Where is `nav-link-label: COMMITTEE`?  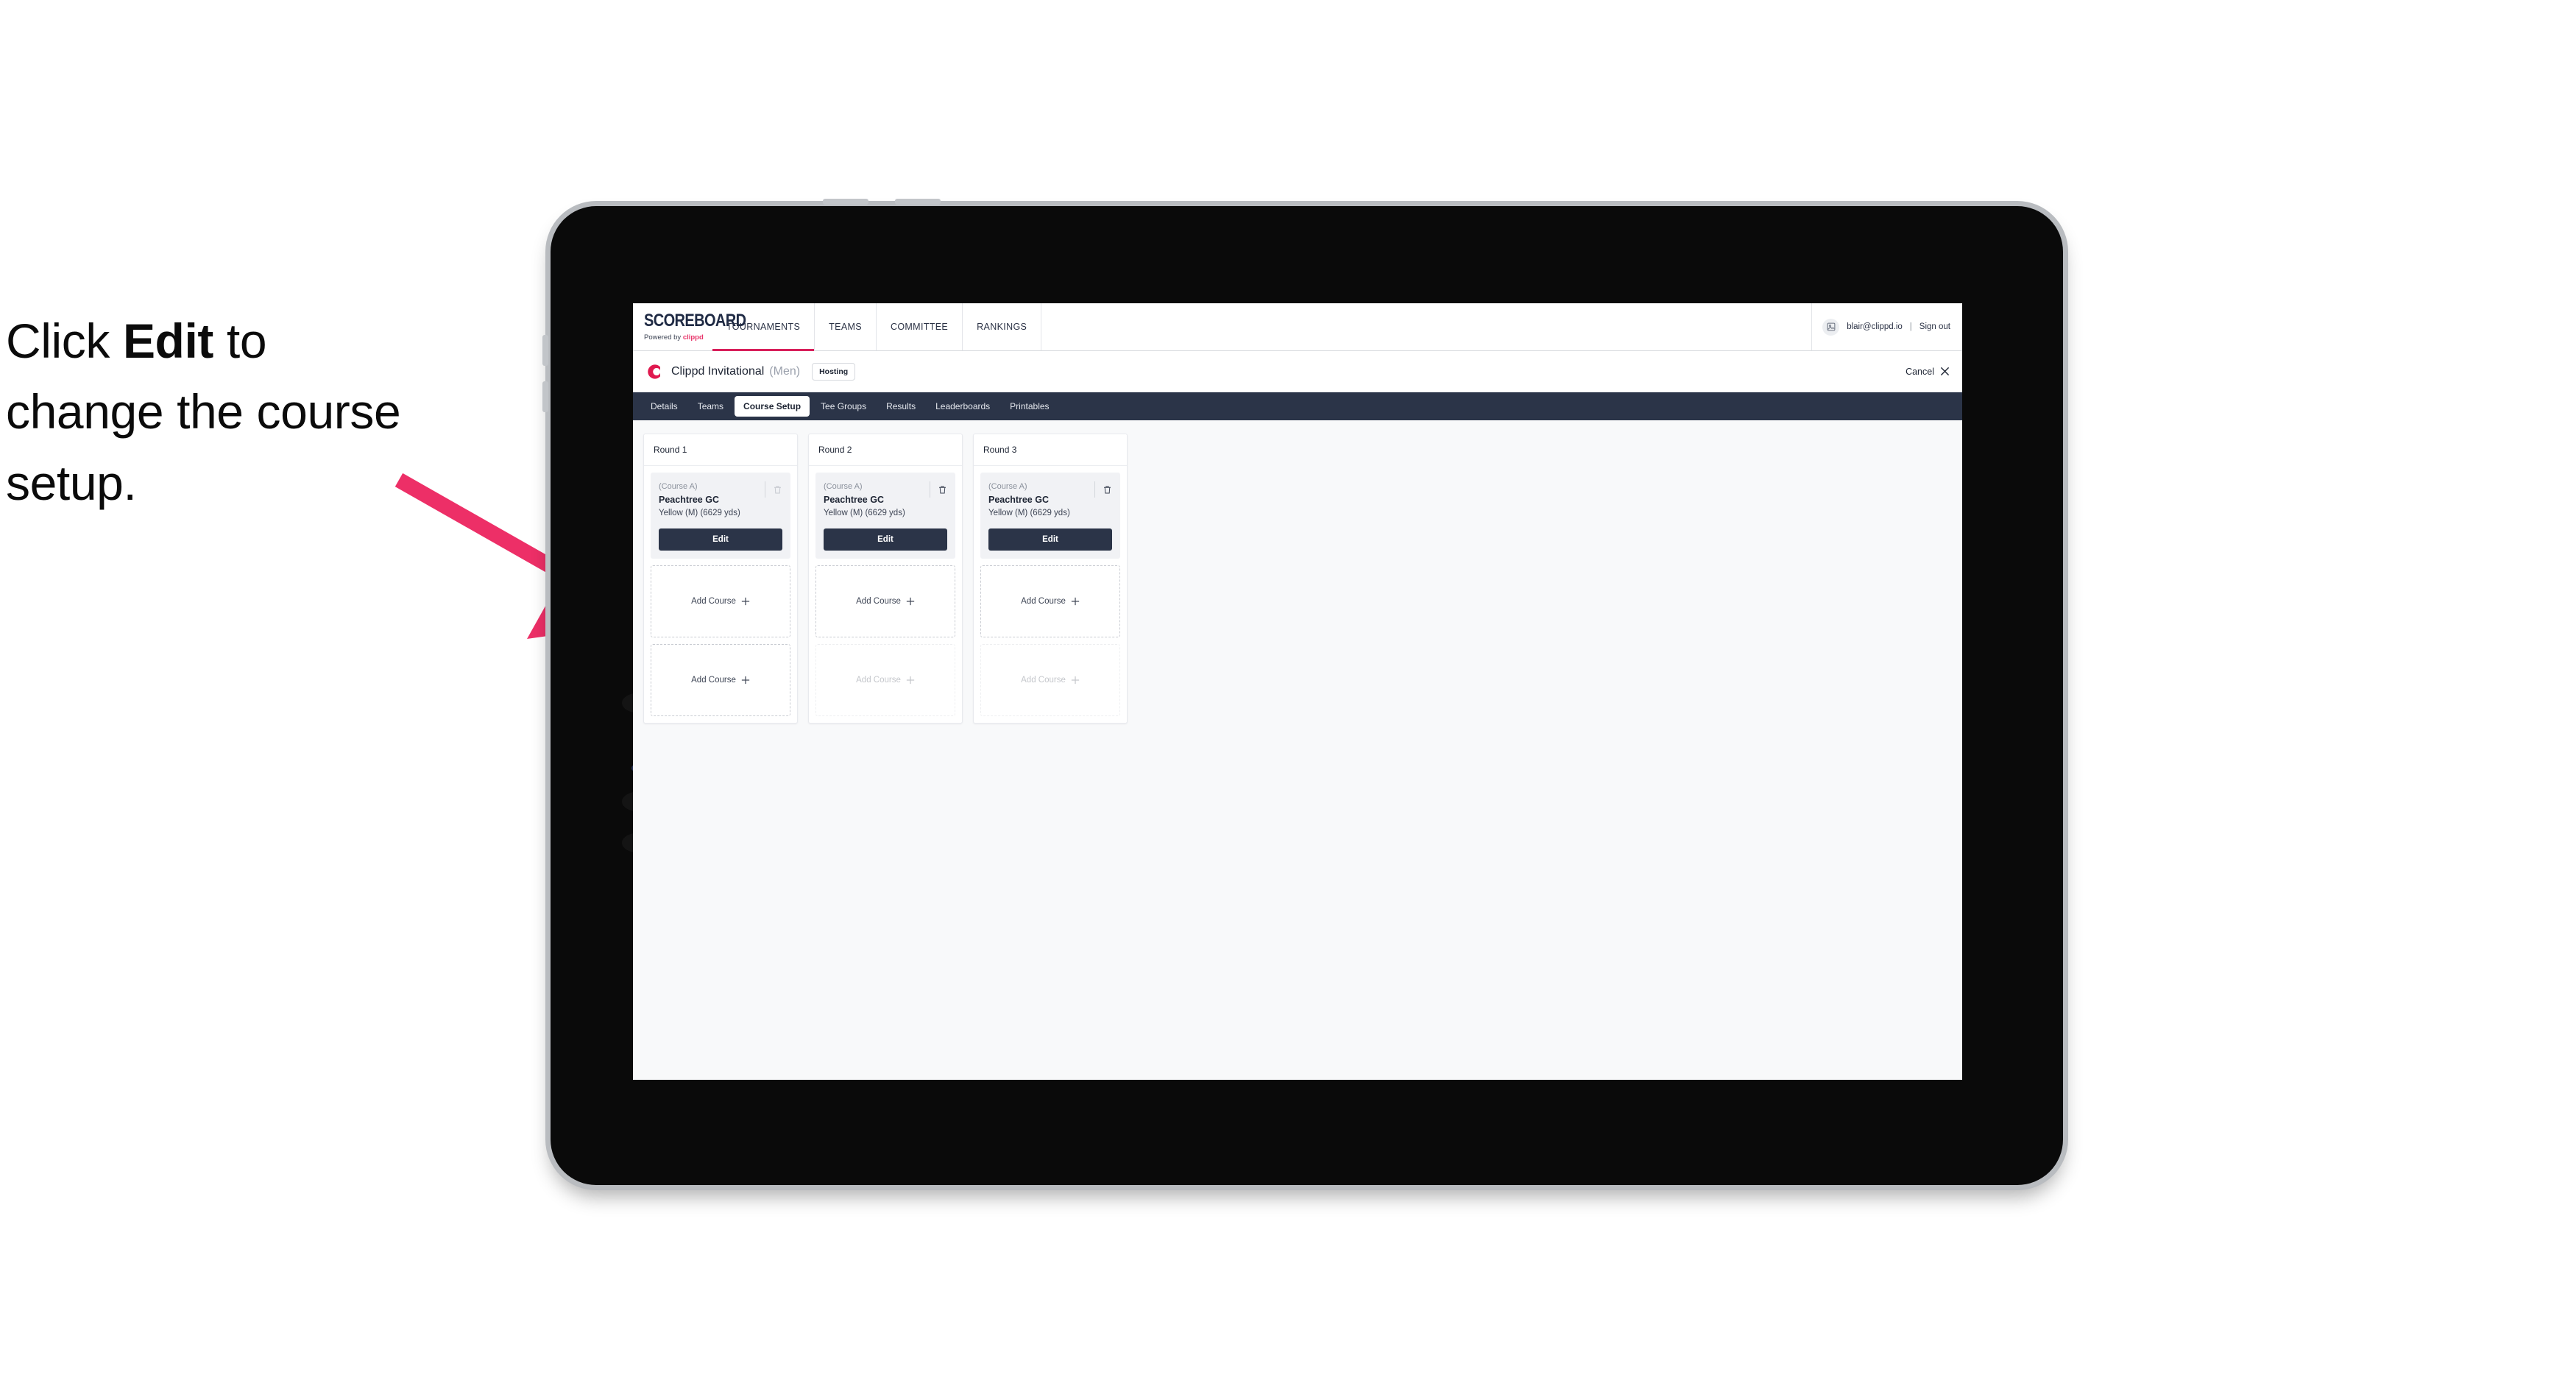 nav-link-label: COMMITTEE is located at coordinates (919, 327).